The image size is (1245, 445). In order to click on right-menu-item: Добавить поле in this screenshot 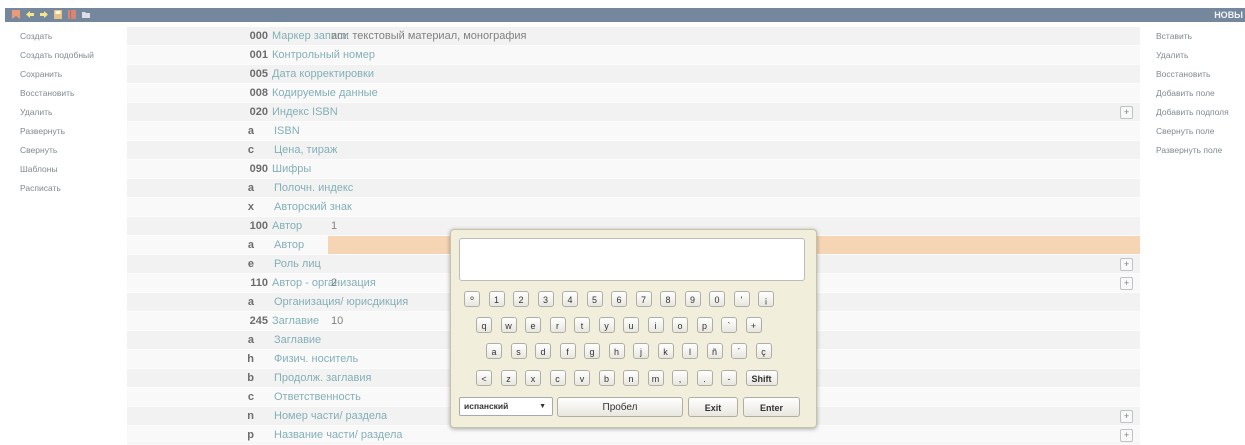, I will do `click(1197, 93)`.